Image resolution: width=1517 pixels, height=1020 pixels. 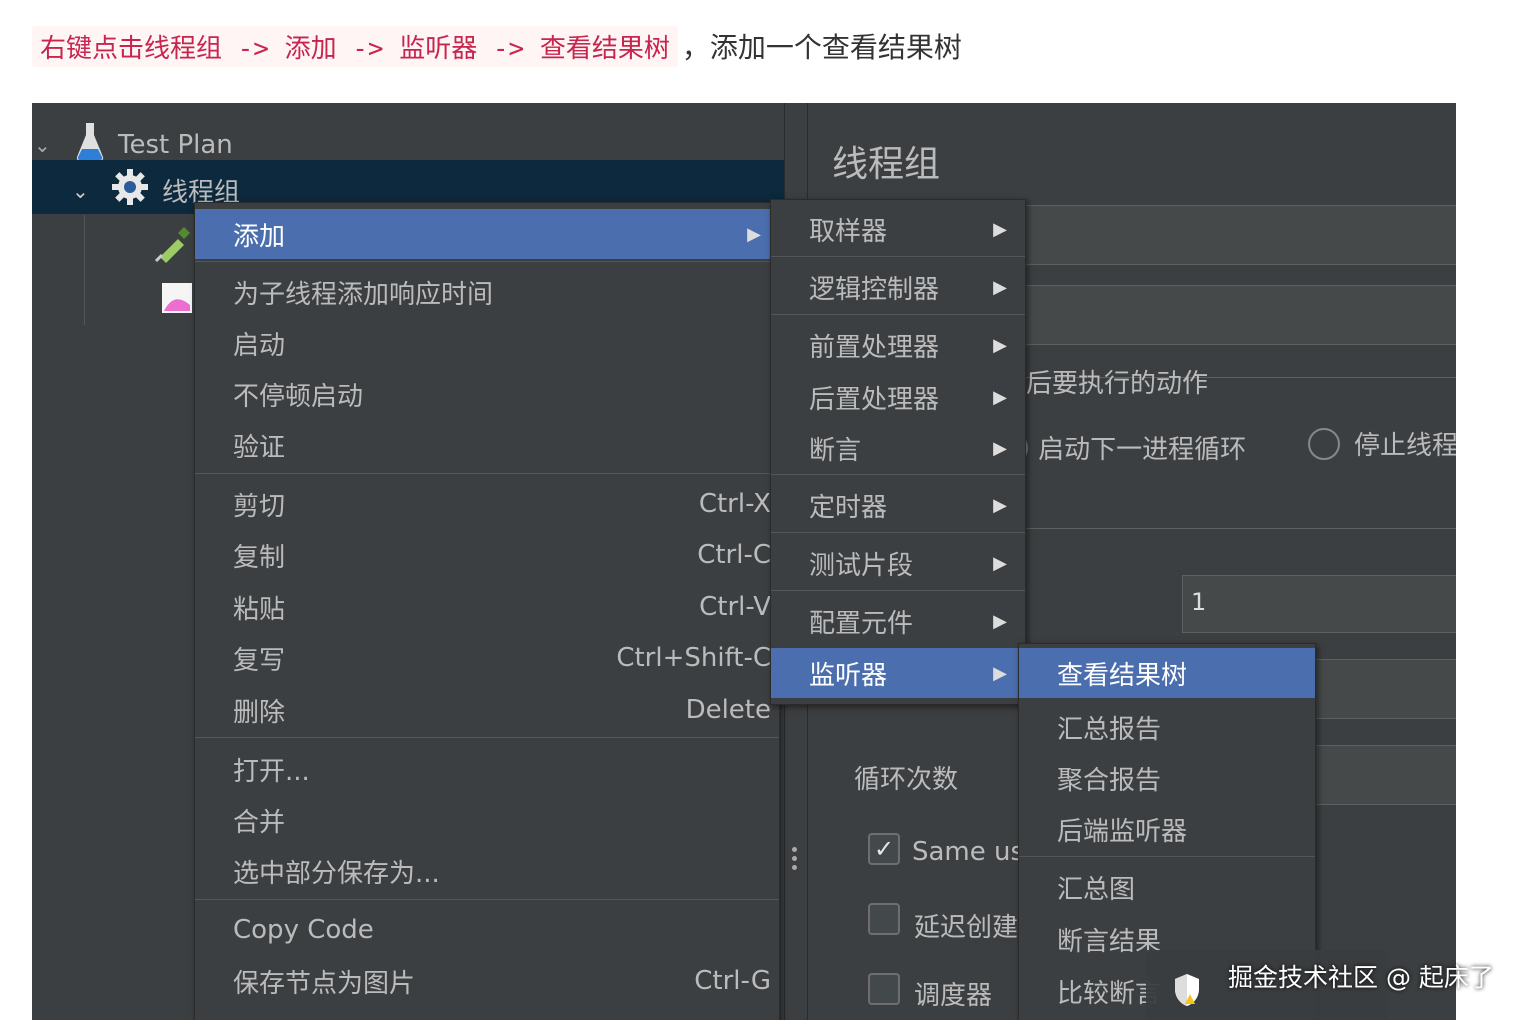 I want to click on same-user-checkbox: ✓, so click(x=884, y=849).